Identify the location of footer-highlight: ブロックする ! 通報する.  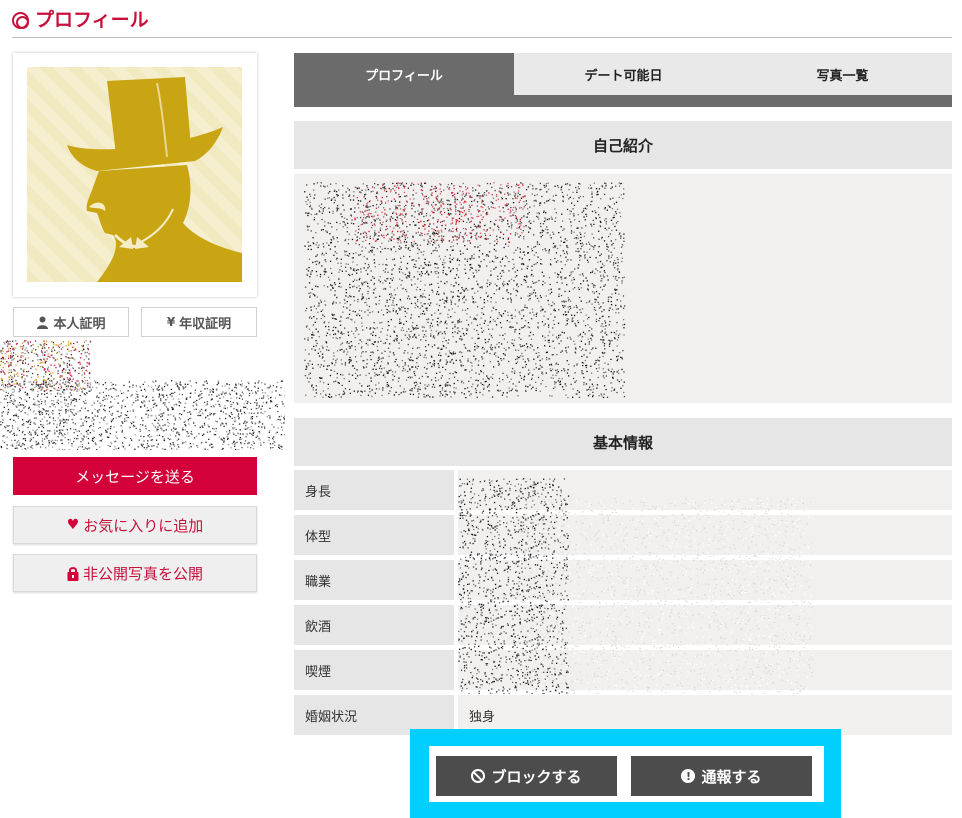
(625, 773).